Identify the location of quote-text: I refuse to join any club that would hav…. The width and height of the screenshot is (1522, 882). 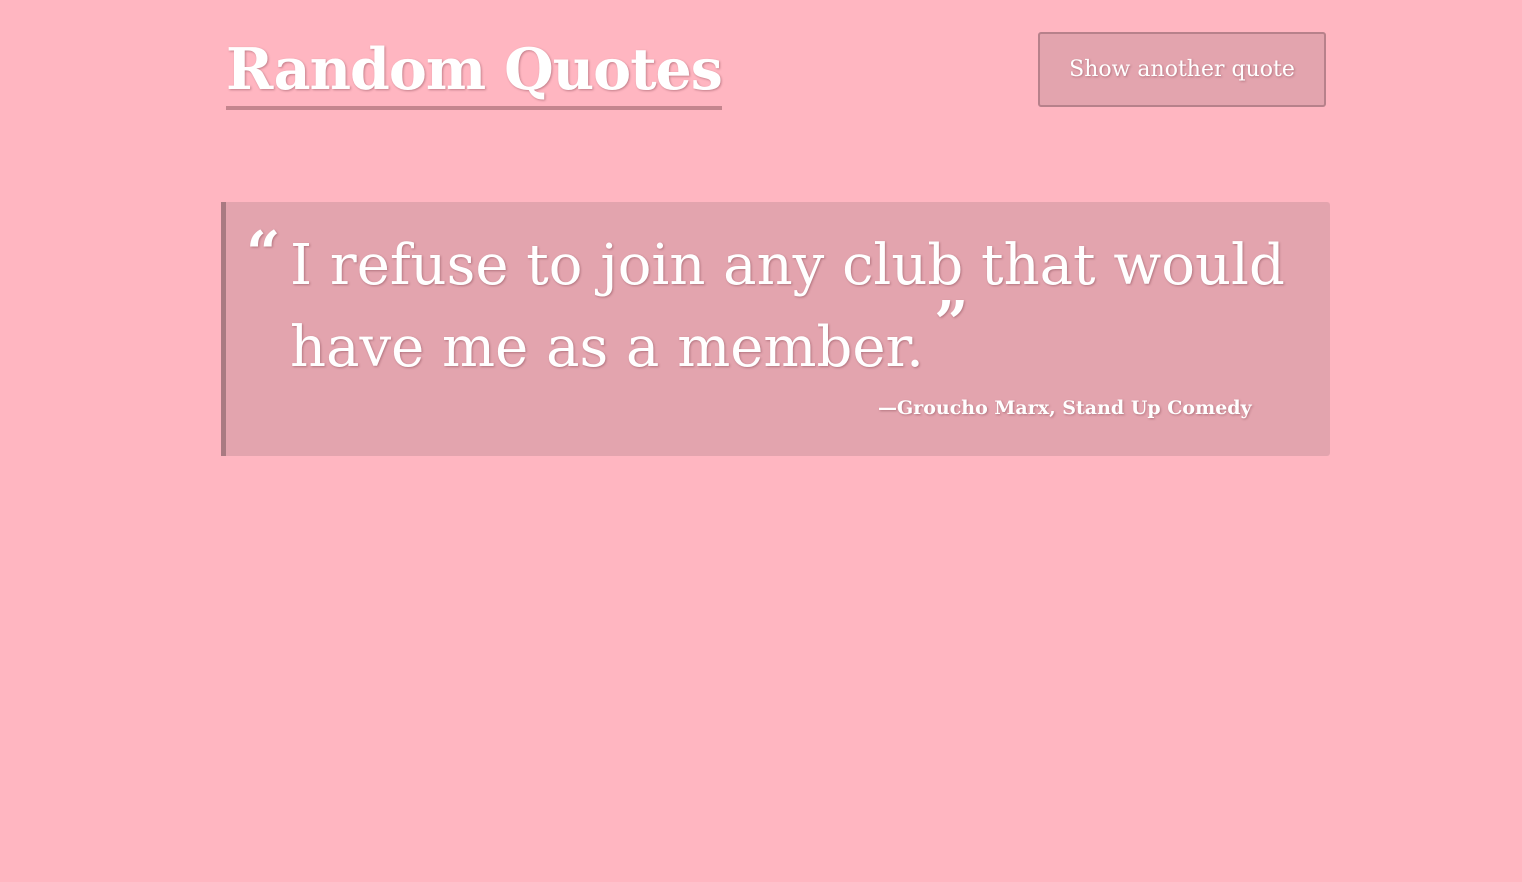
(787, 306).